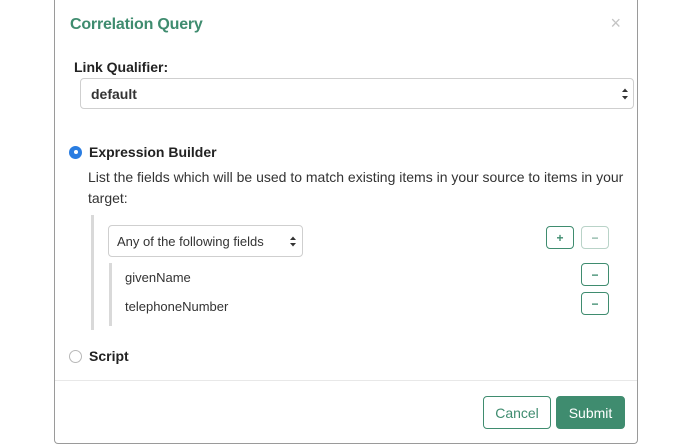 The height and width of the screenshot is (445, 700). What do you see at coordinates (357, 93) in the screenshot?
I see `link-qualifier-select: default` at bounding box center [357, 93].